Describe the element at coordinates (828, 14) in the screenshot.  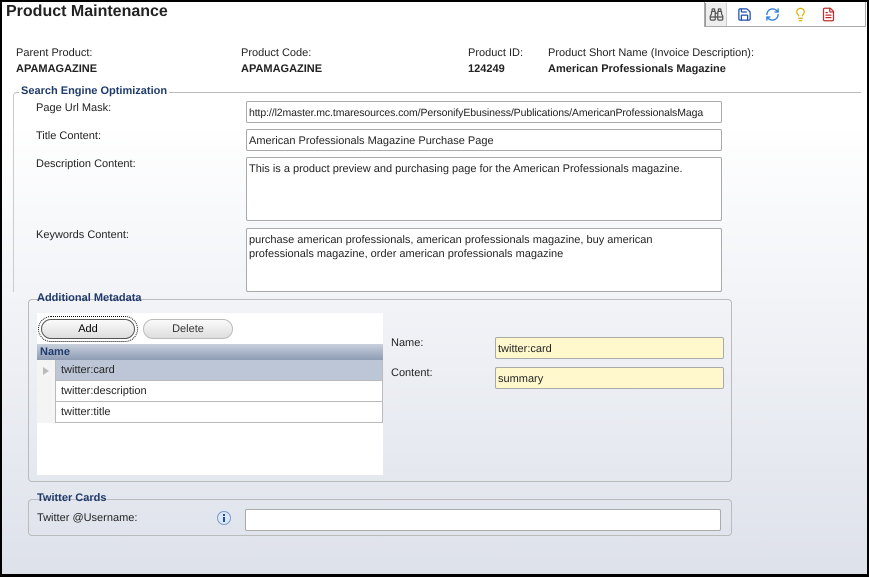
I see `document-icon` at that location.